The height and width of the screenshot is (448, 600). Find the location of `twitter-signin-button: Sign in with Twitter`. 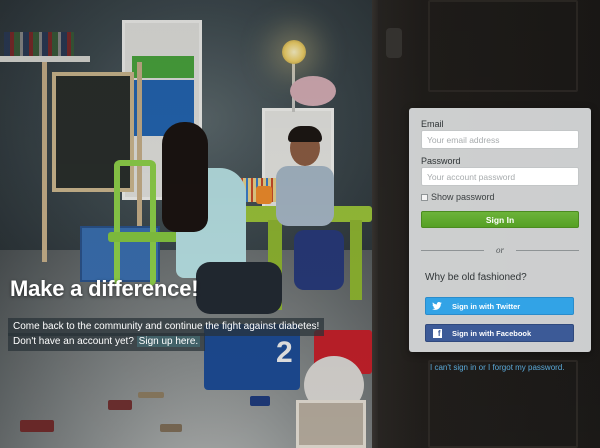

twitter-signin-button: Sign in with Twitter is located at coordinates (499, 306).